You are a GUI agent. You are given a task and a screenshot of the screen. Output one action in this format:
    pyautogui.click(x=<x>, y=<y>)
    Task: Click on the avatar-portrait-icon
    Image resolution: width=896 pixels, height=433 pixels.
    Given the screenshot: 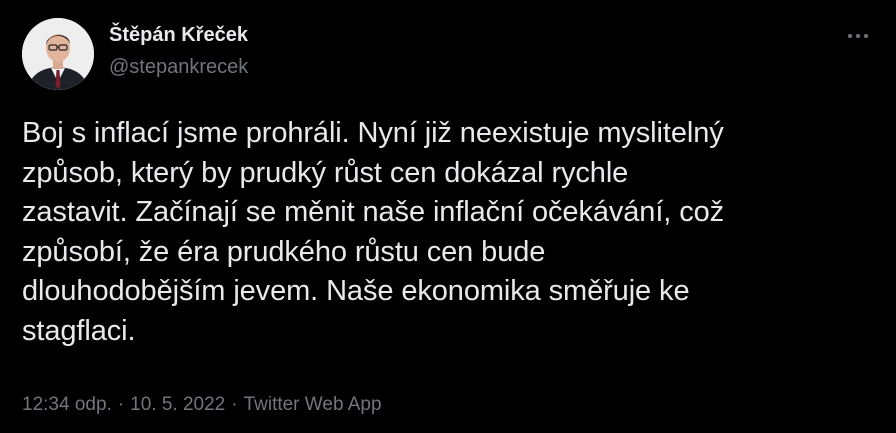 What is the action you would take?
    pyautogui.click(x=58, y=54)
    